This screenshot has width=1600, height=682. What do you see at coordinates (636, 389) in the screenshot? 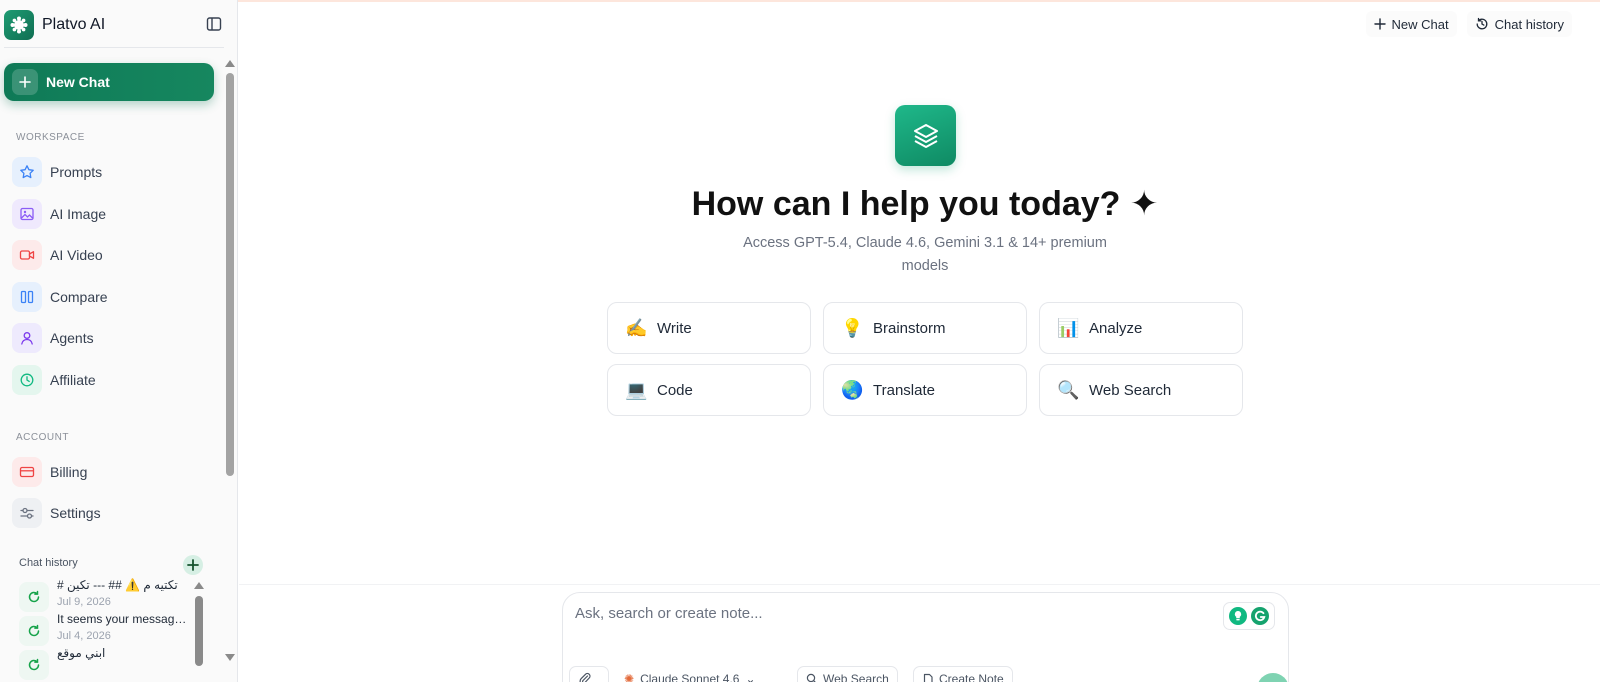
I see `laptop-icon: 💻` at bounding box center [636, 389].